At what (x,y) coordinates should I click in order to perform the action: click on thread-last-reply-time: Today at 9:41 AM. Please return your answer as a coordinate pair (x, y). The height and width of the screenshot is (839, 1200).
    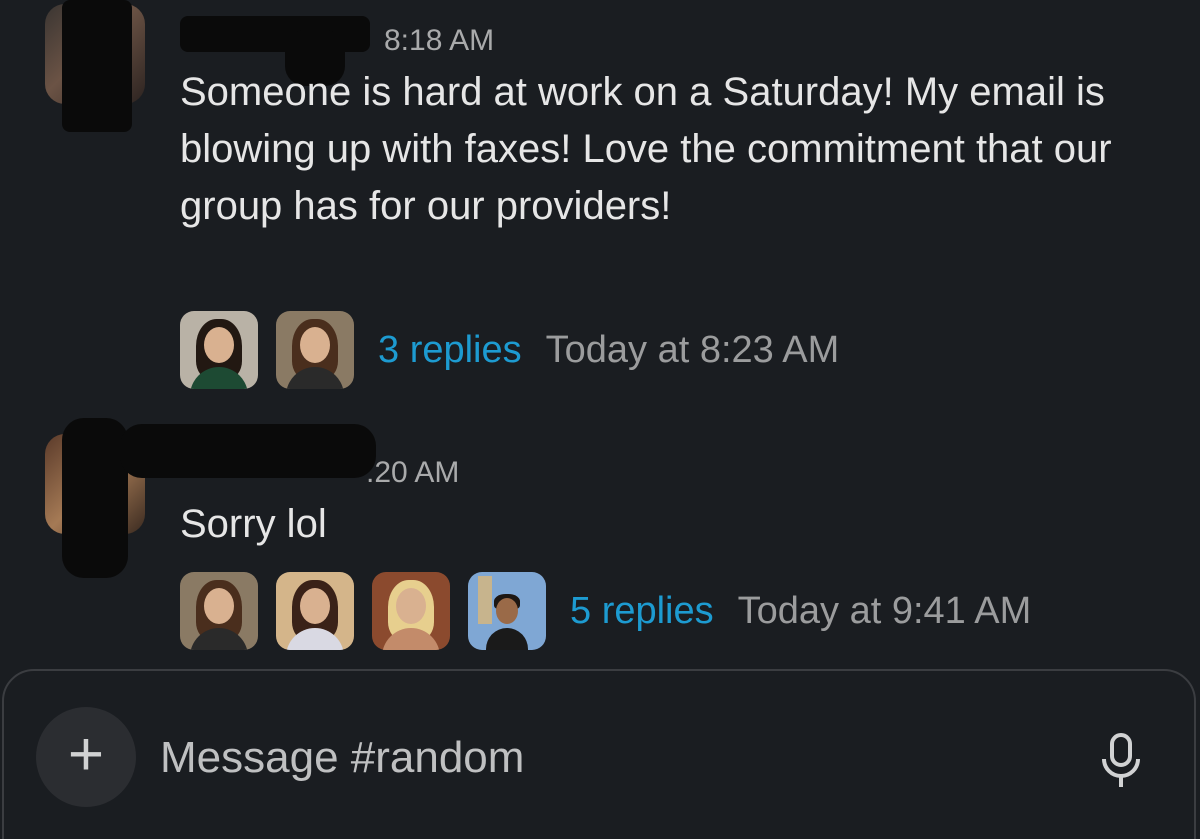
    Looking at the image, I should click on (884, 610).